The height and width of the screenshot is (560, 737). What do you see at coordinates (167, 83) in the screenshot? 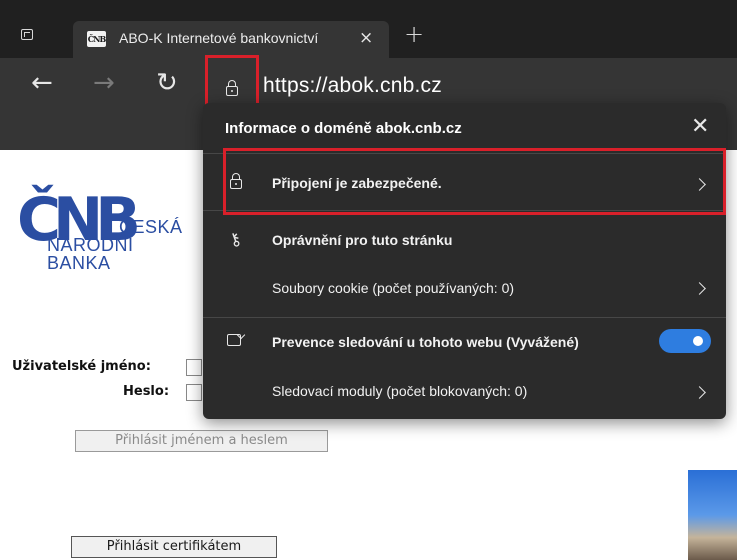
I see `refresh-icon: ↻` at bounding box center [167, 83].